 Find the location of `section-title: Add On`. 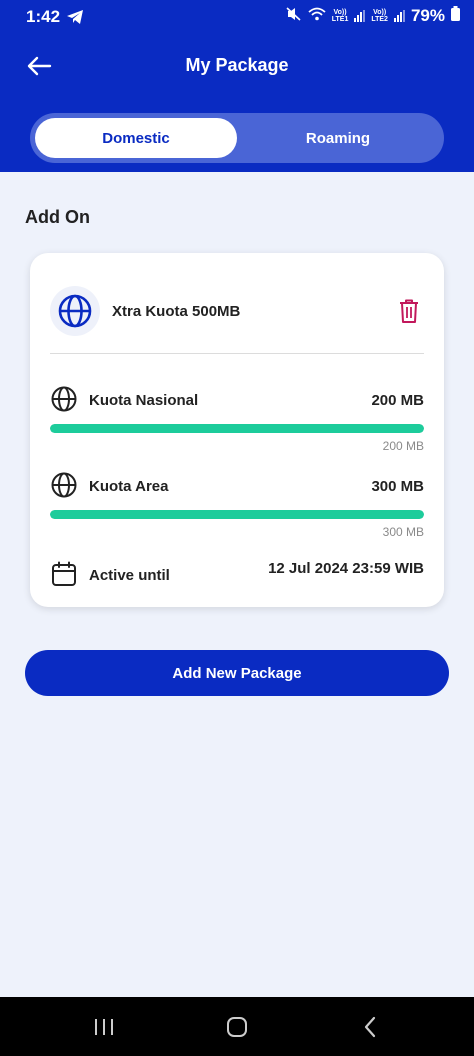

section-title: Add On is located at coordinates (57, 217).